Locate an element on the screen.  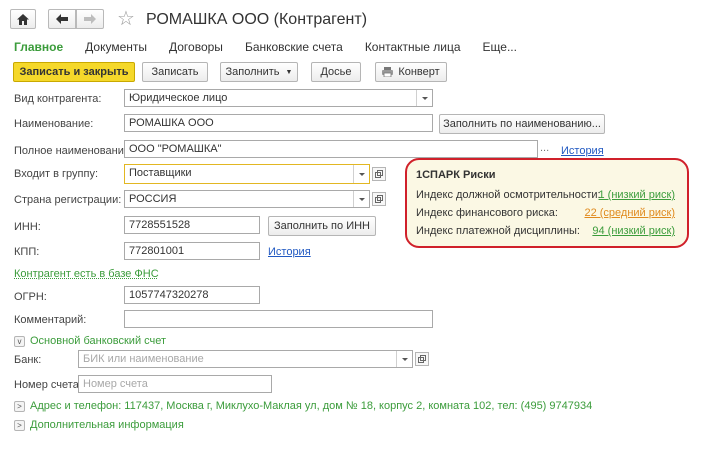
bank-label: Банк: is located at coordinates (28, 360).